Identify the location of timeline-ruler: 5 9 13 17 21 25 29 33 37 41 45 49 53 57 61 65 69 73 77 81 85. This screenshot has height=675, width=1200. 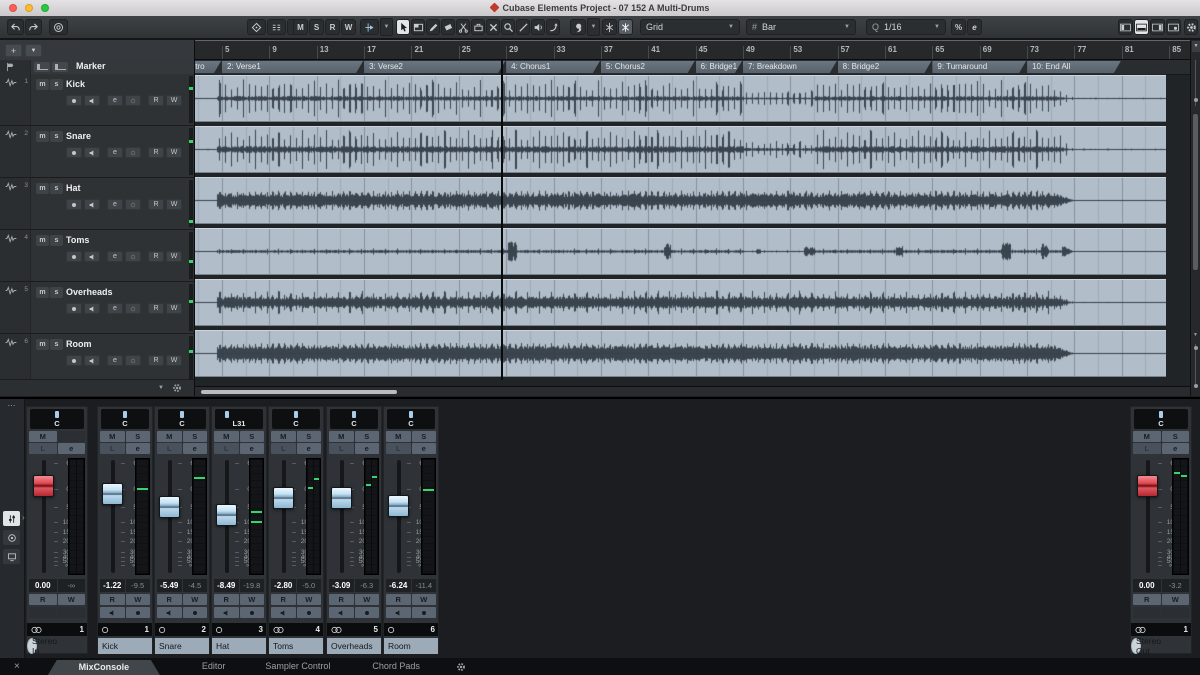
(692, 50).